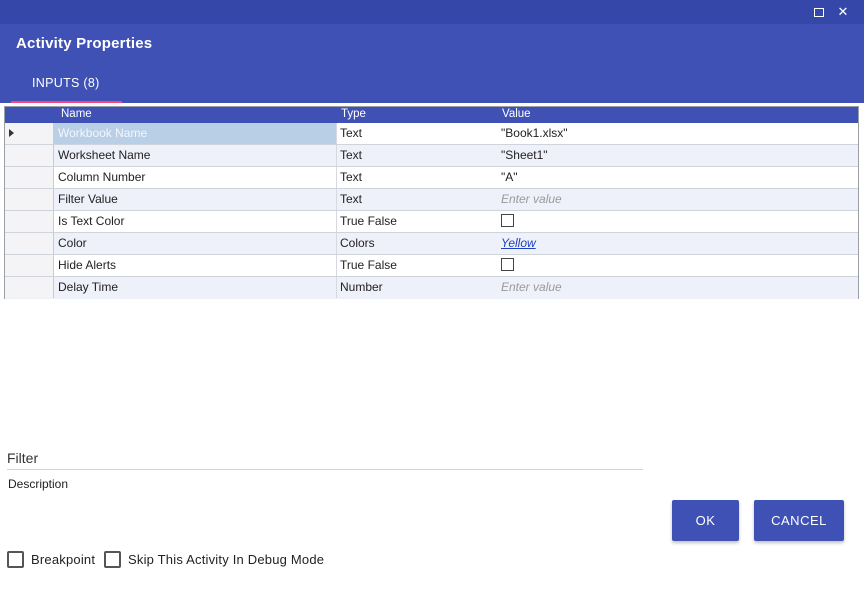  I want to click on dialog-title: Activity Properties, so click(84, 43).